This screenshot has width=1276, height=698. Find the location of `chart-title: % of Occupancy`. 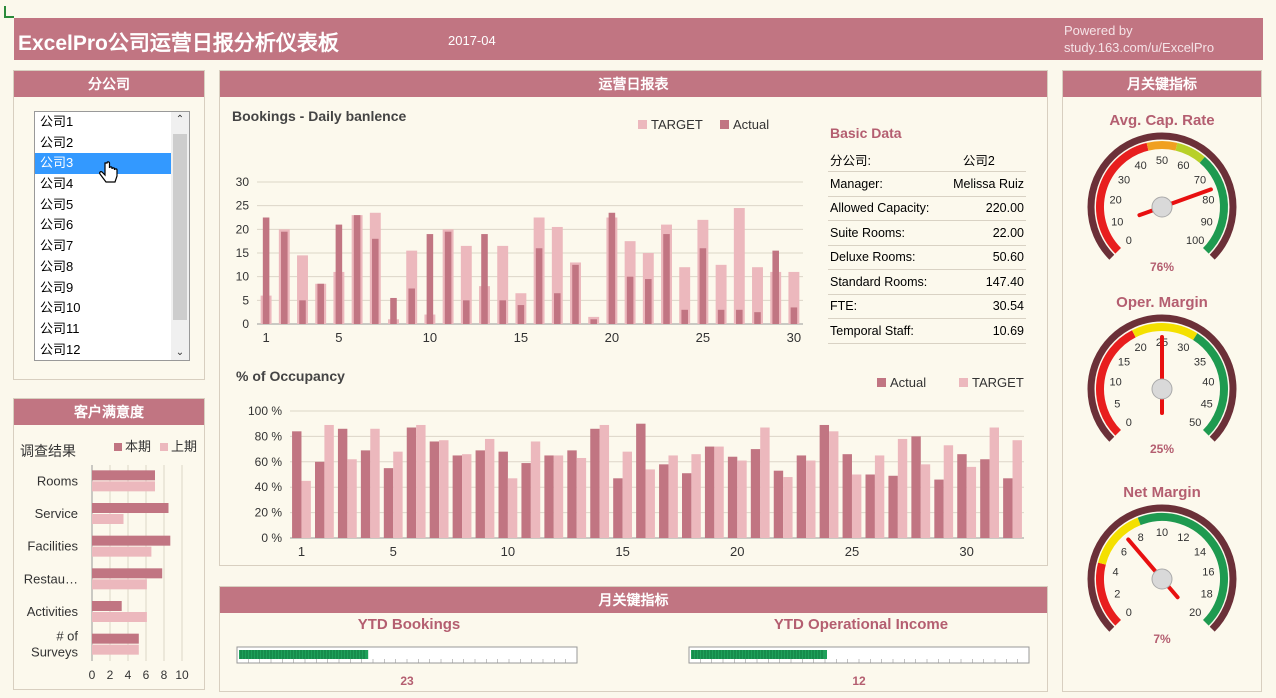

chart-title: % of Occupancy is located at coordinates (290, 376).